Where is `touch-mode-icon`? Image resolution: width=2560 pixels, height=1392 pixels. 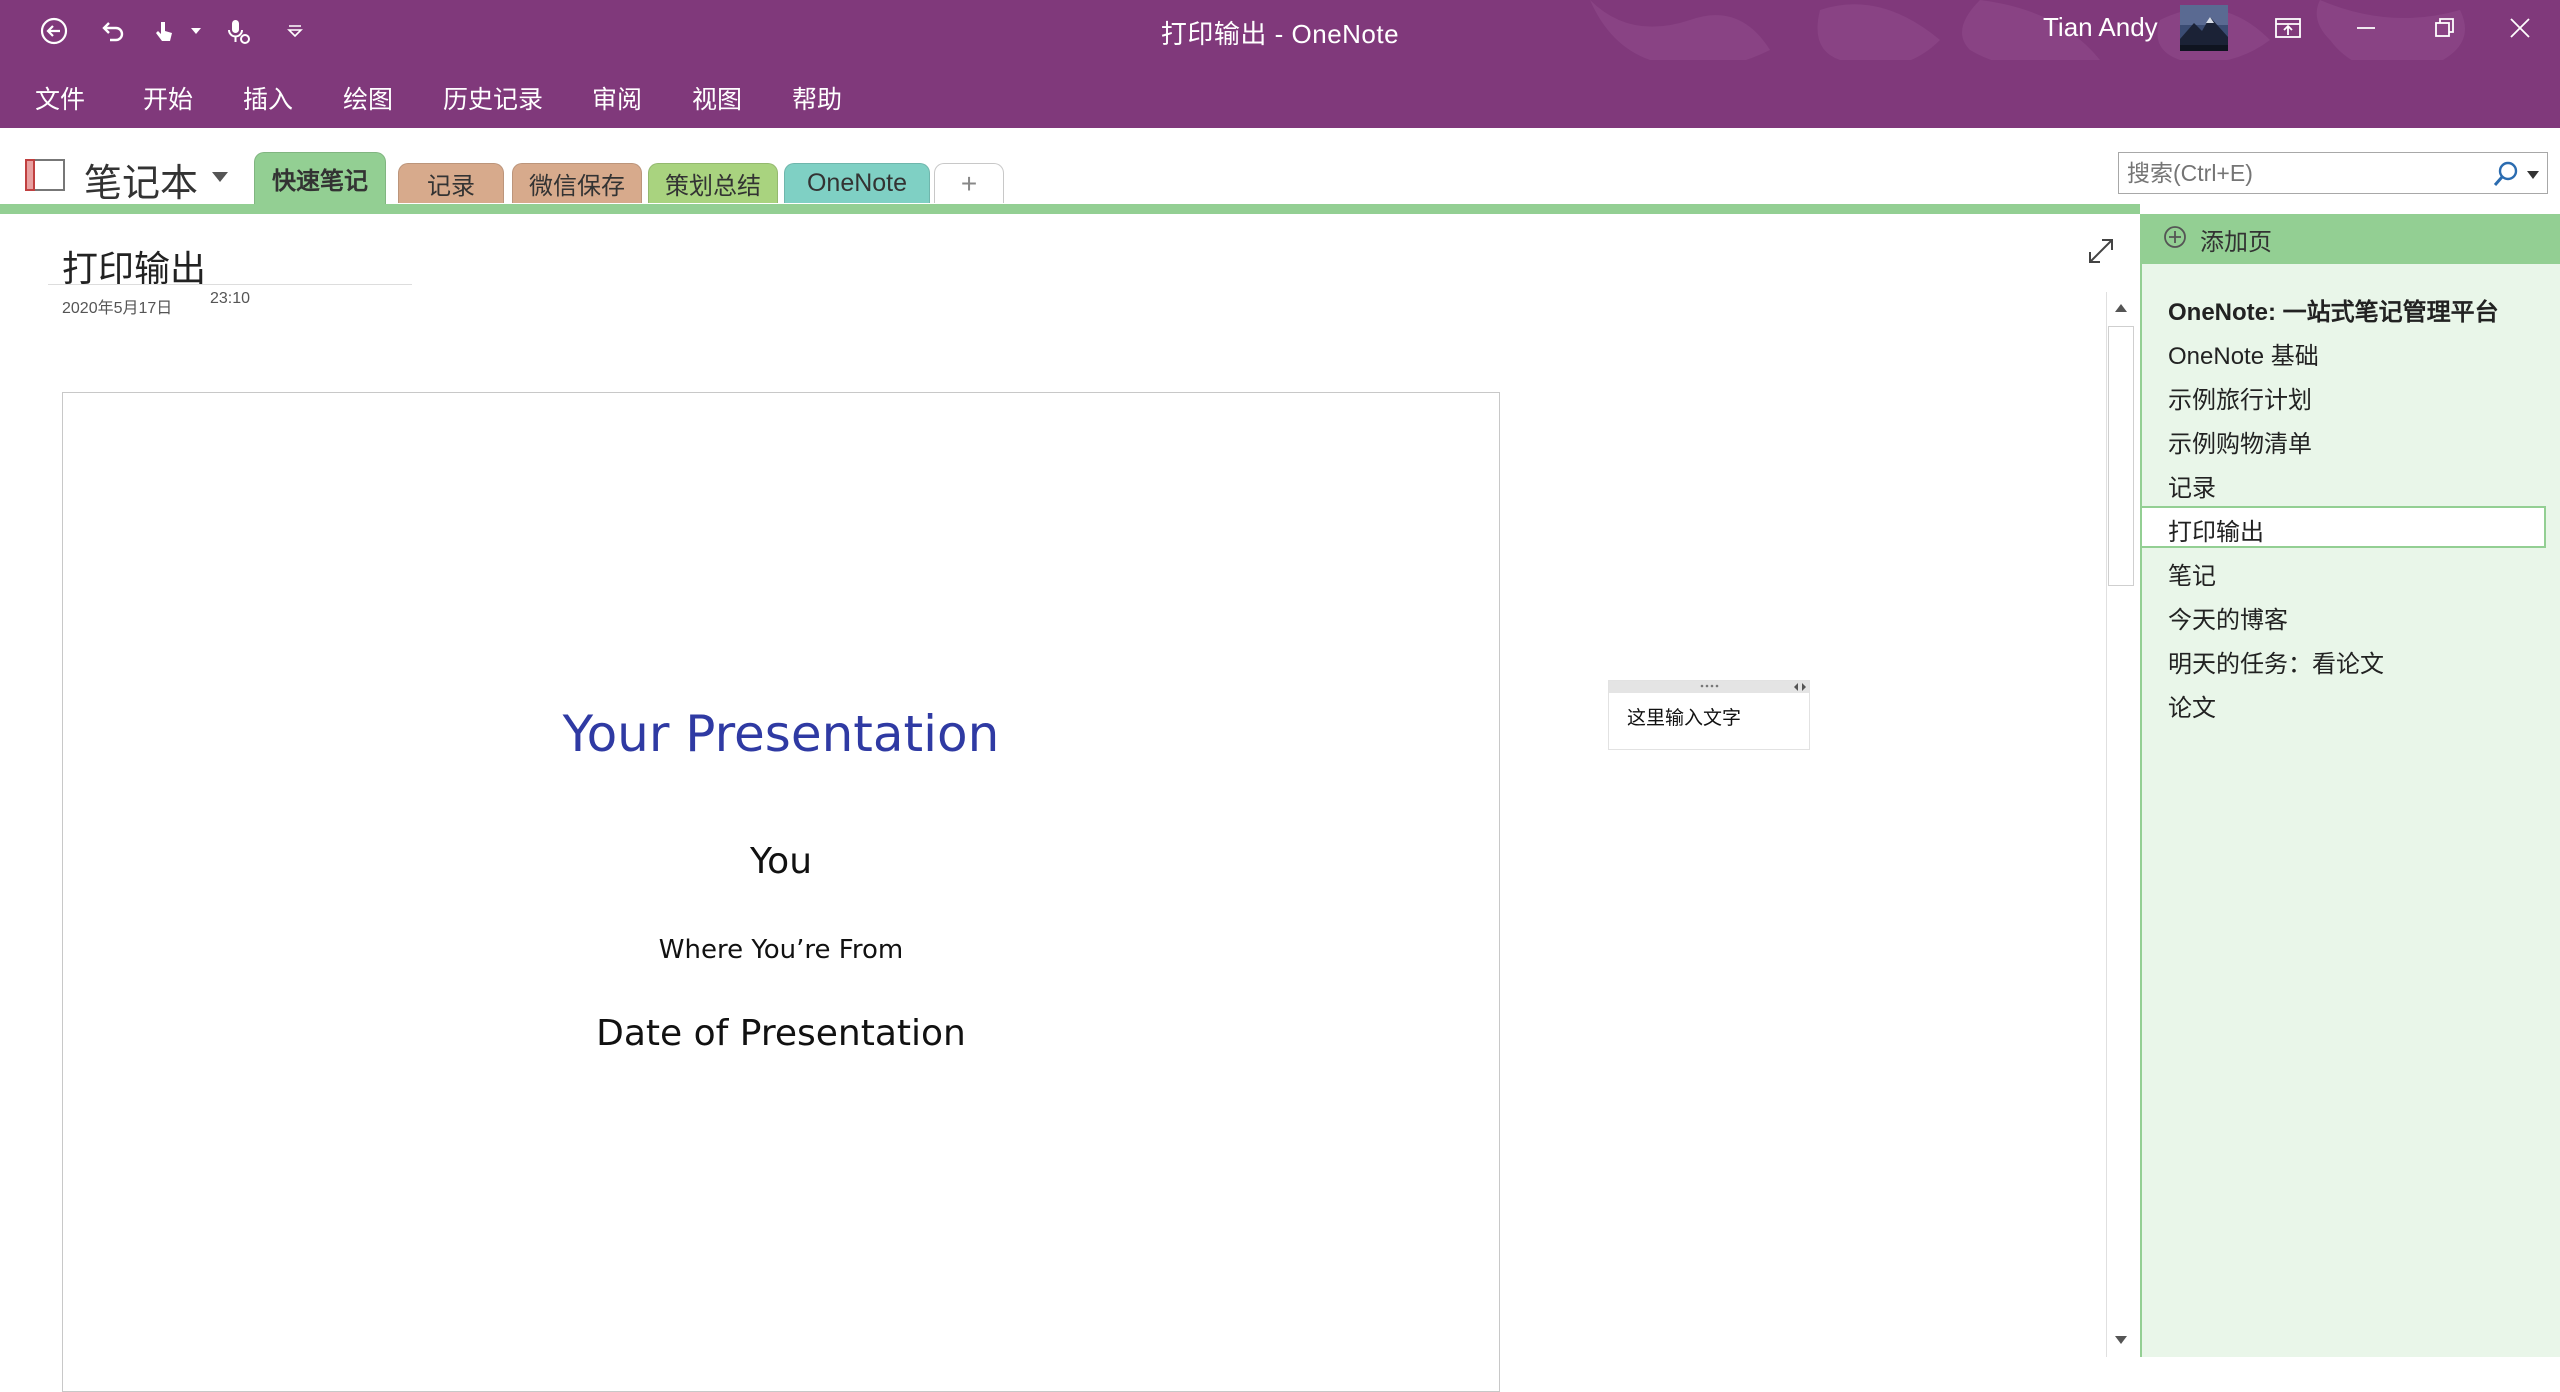 touch-mode-icon is located at coordinates (164, 31).